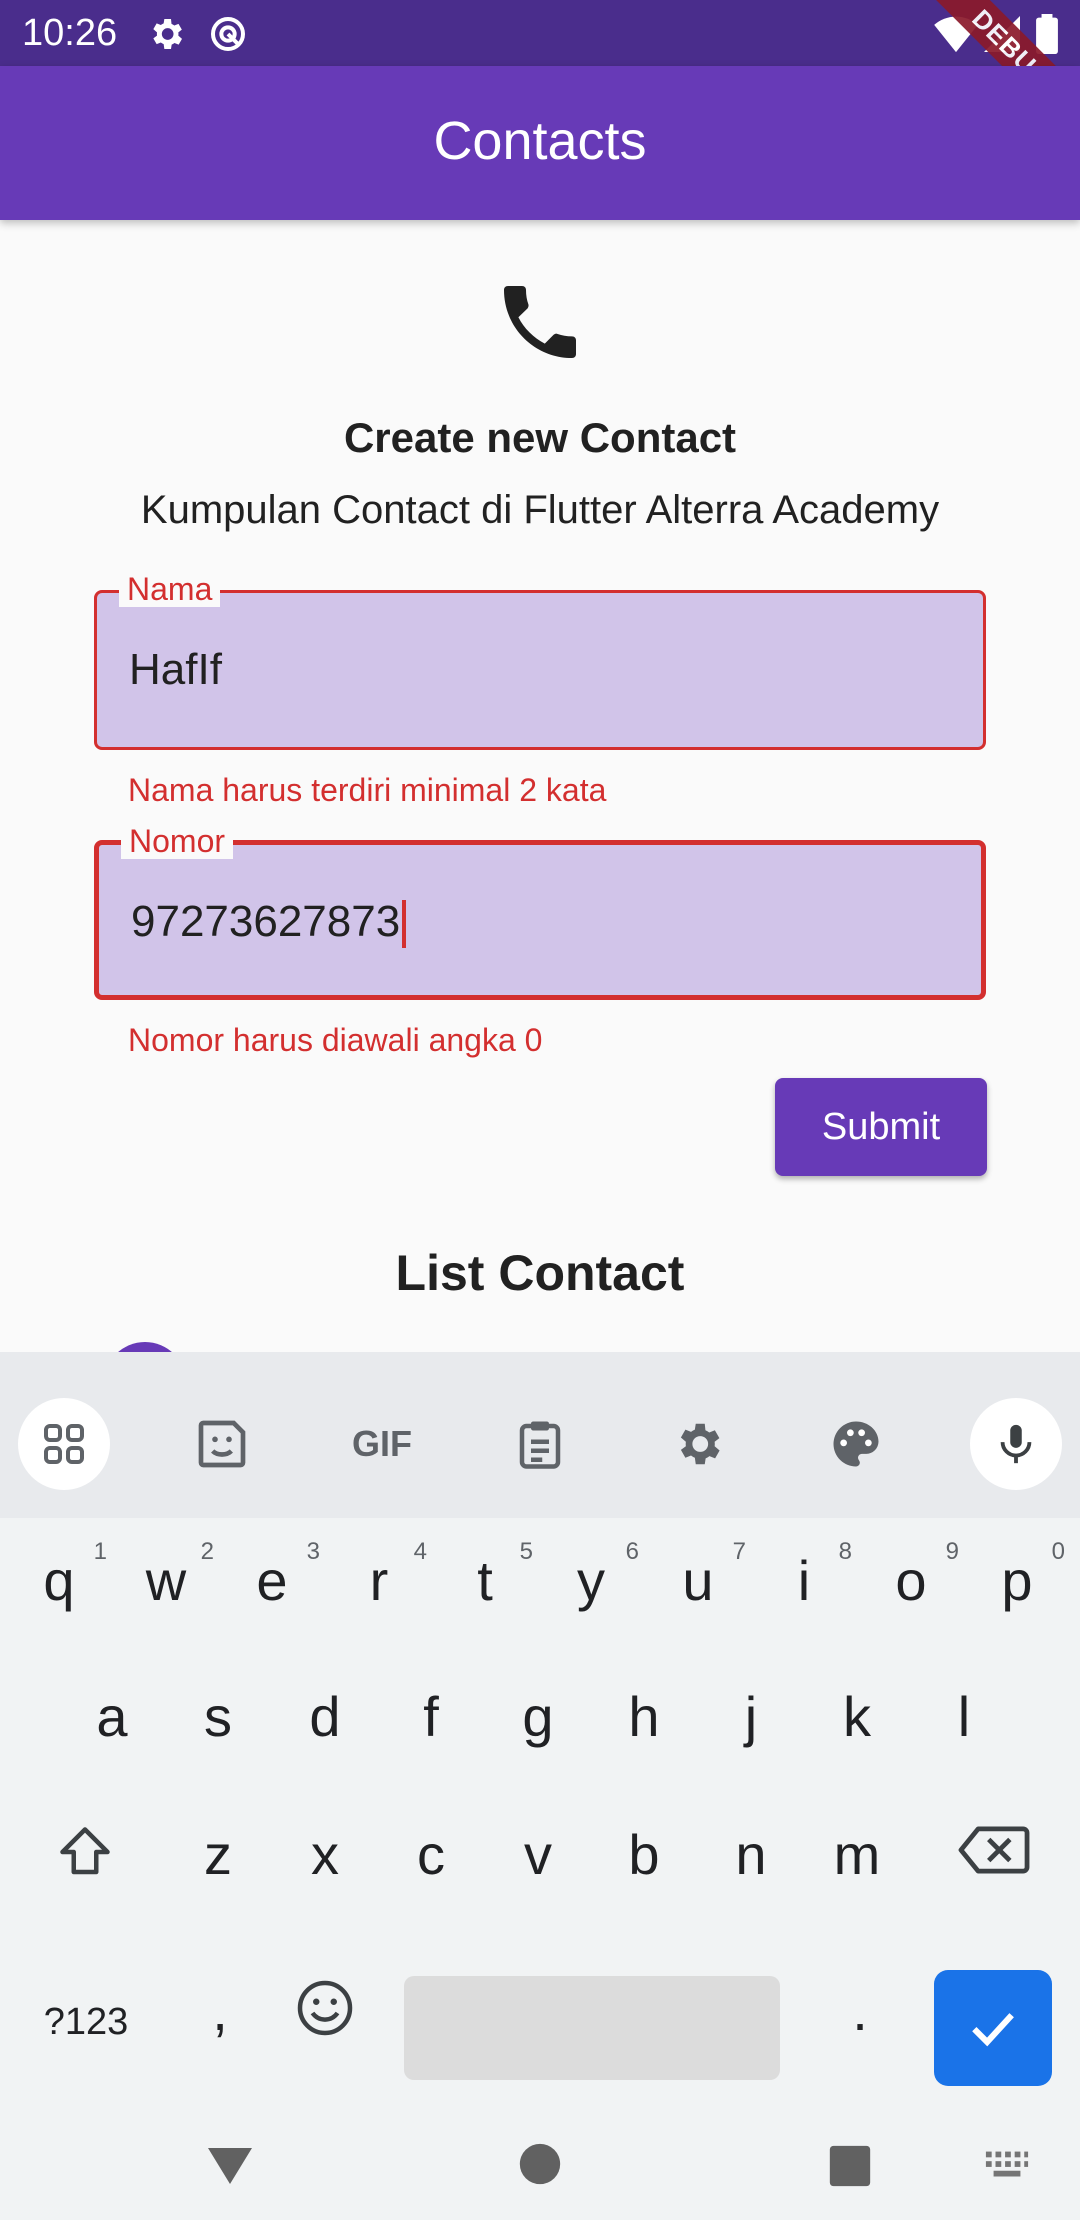 The height and width of the screenshot is (2220, 1080). Describe the element at coordinates (751, 1716) in the screenshot. I see `key-j: j` at that location.